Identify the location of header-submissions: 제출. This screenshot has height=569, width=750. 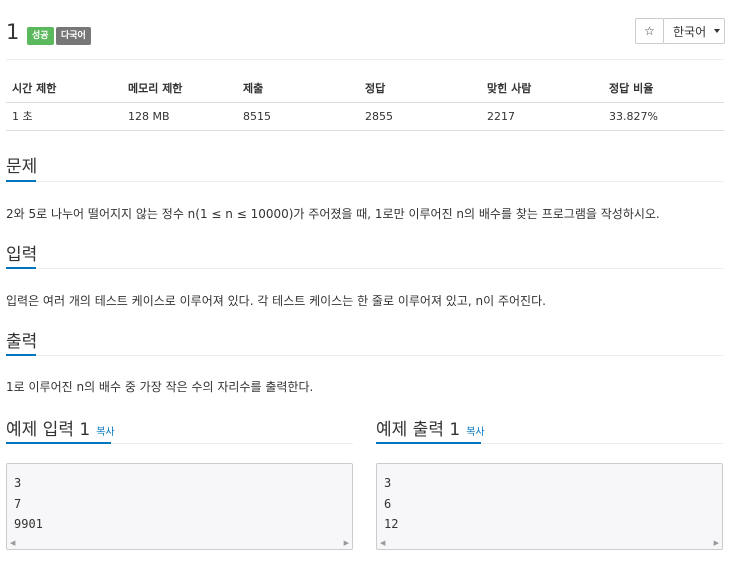
(298, 88).